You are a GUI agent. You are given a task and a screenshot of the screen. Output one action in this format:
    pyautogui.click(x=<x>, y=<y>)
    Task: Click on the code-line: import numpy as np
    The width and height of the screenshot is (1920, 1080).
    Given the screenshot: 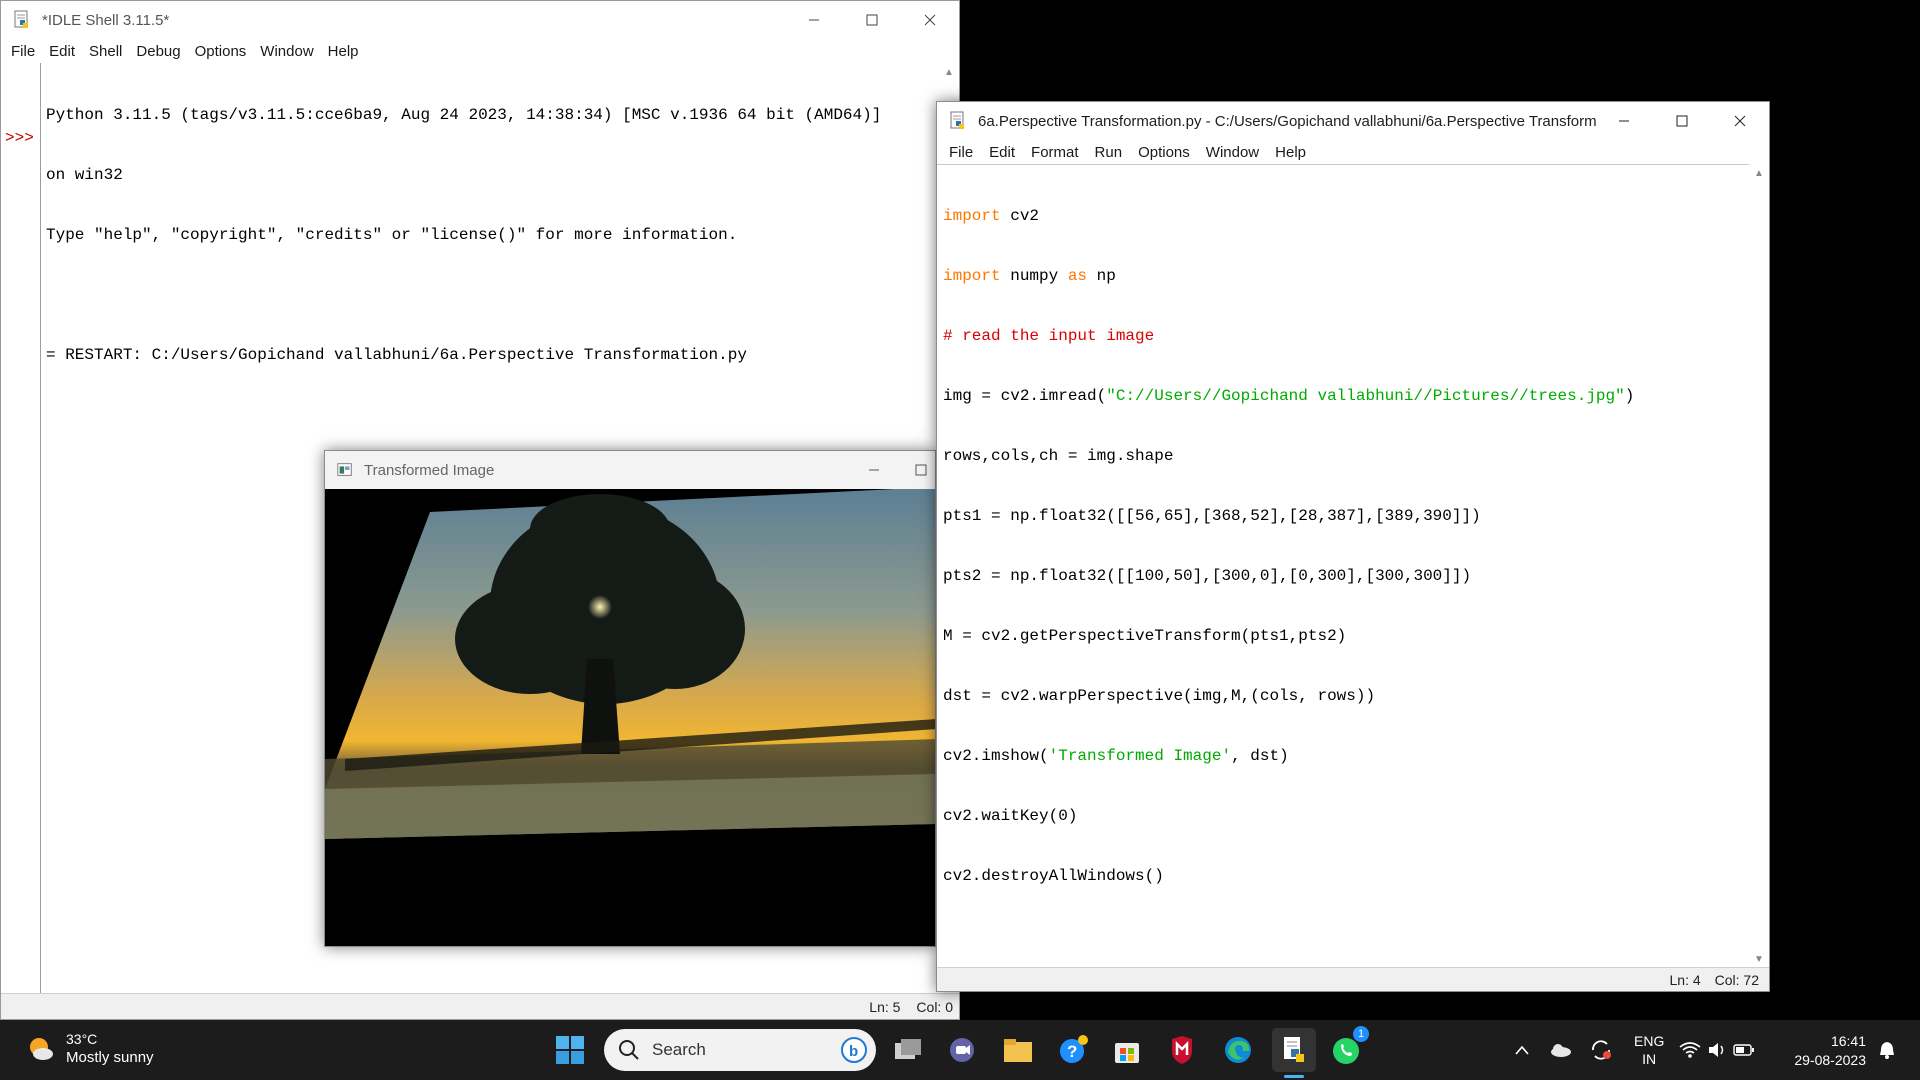 What is the action you would take?
    pyautogui.click(x=1338, y=276)
    